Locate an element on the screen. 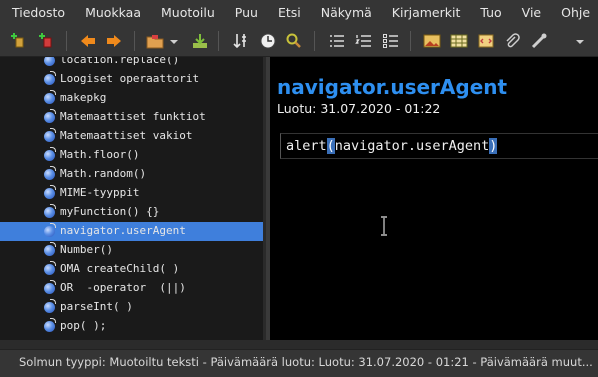 The image size is (598, 377). tree-node: Loogiset operaattorit is located at coordinates (133, 79).